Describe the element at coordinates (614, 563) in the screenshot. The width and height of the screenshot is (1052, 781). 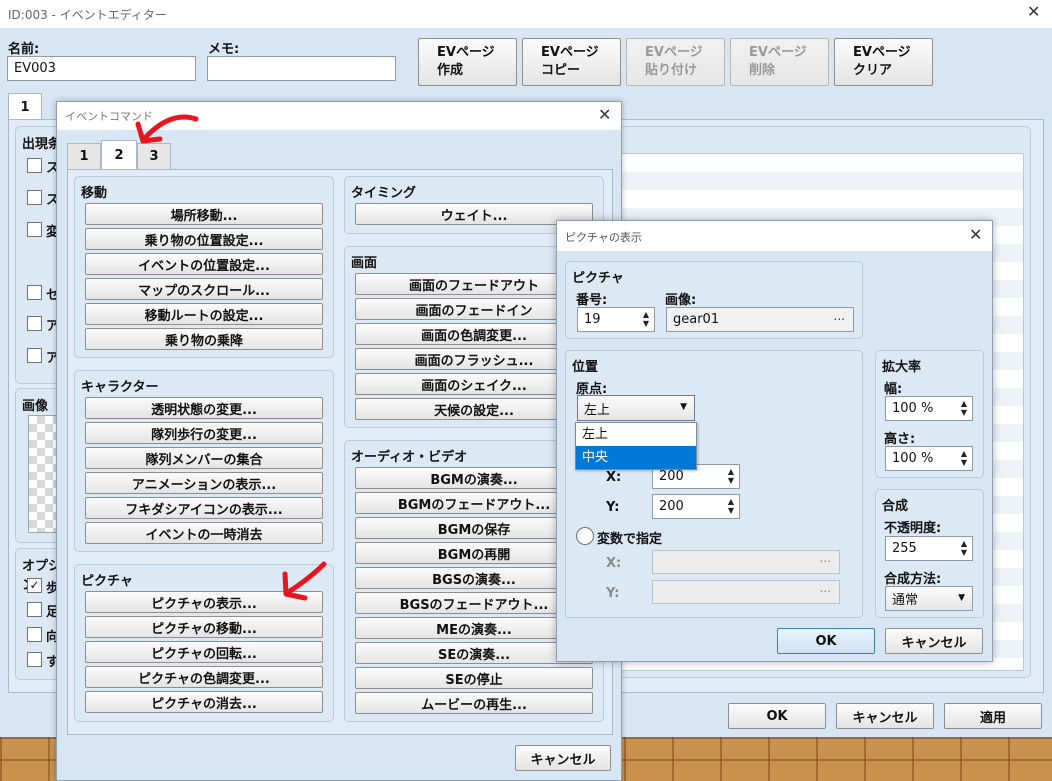
I see `var-x-label: X:` at that location.